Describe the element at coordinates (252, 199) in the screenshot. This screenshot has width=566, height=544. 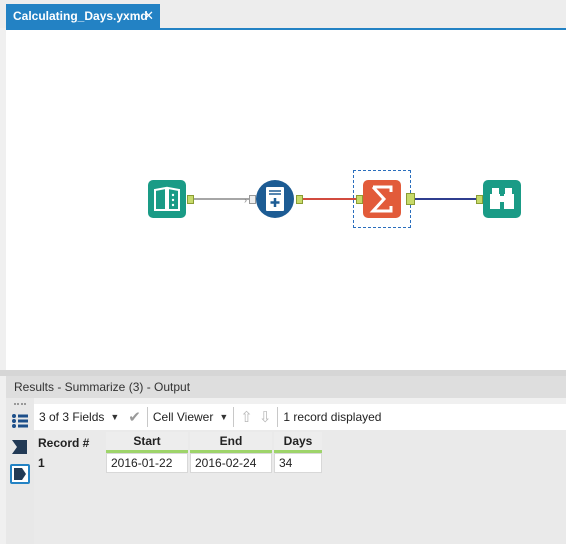
I see `formula-input-anchor` at that location.